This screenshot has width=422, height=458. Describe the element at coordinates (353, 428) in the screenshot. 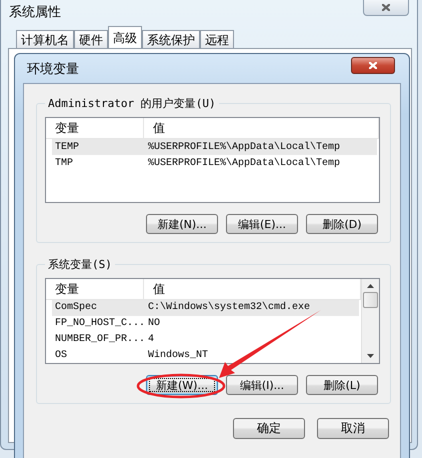

I see `dialog-button: 取消` at that location.